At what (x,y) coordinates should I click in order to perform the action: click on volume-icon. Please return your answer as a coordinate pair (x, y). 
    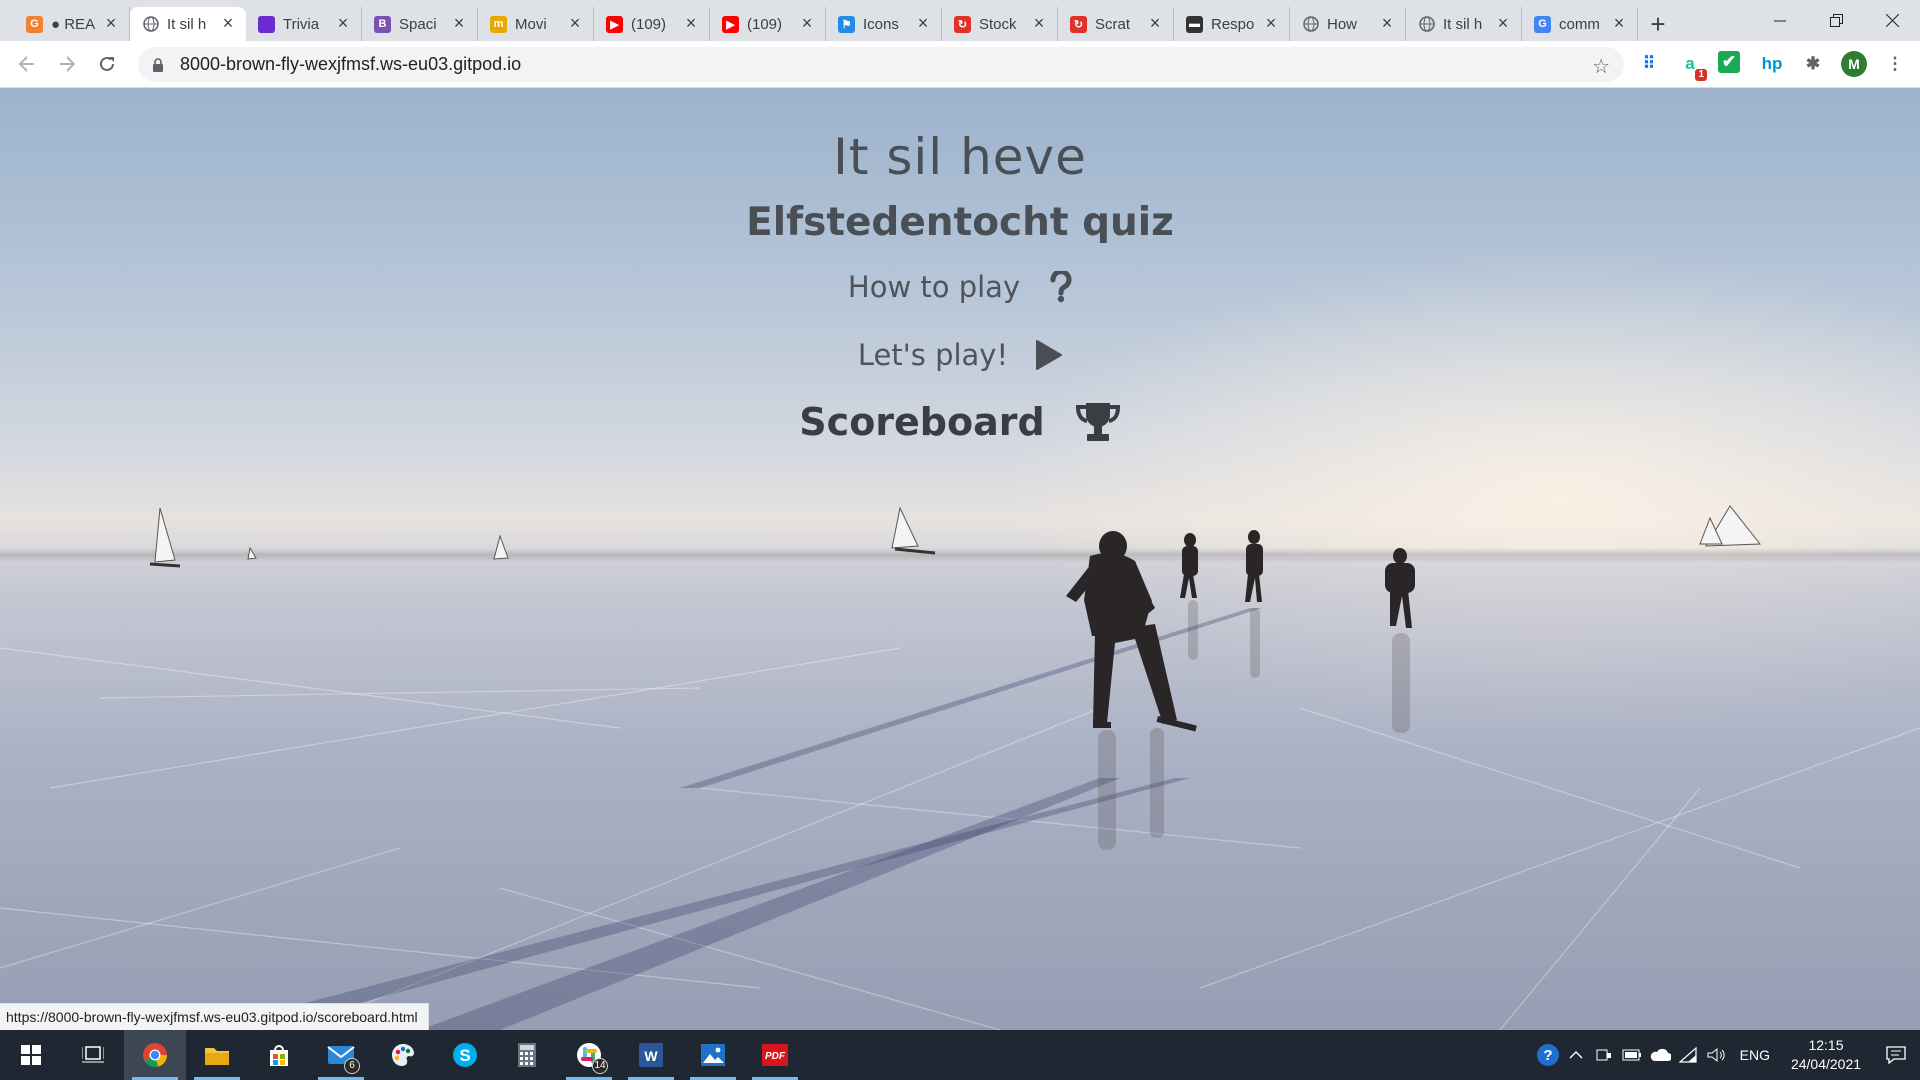
    Looking at the image, I should click on (1716, 1055).